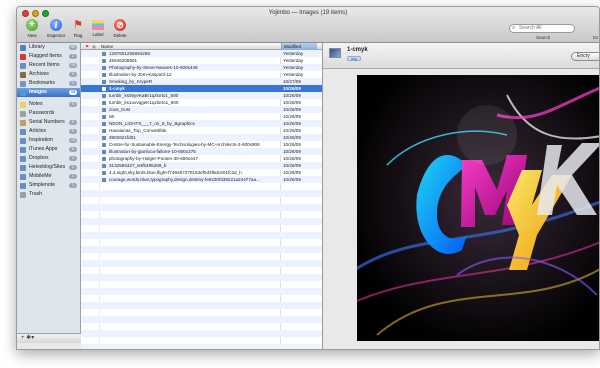 This screenshot has height=368, width=600. Describe the element at coordinates (73, 158) in the screenshot. I see `item-count-badge: 1` at that location.